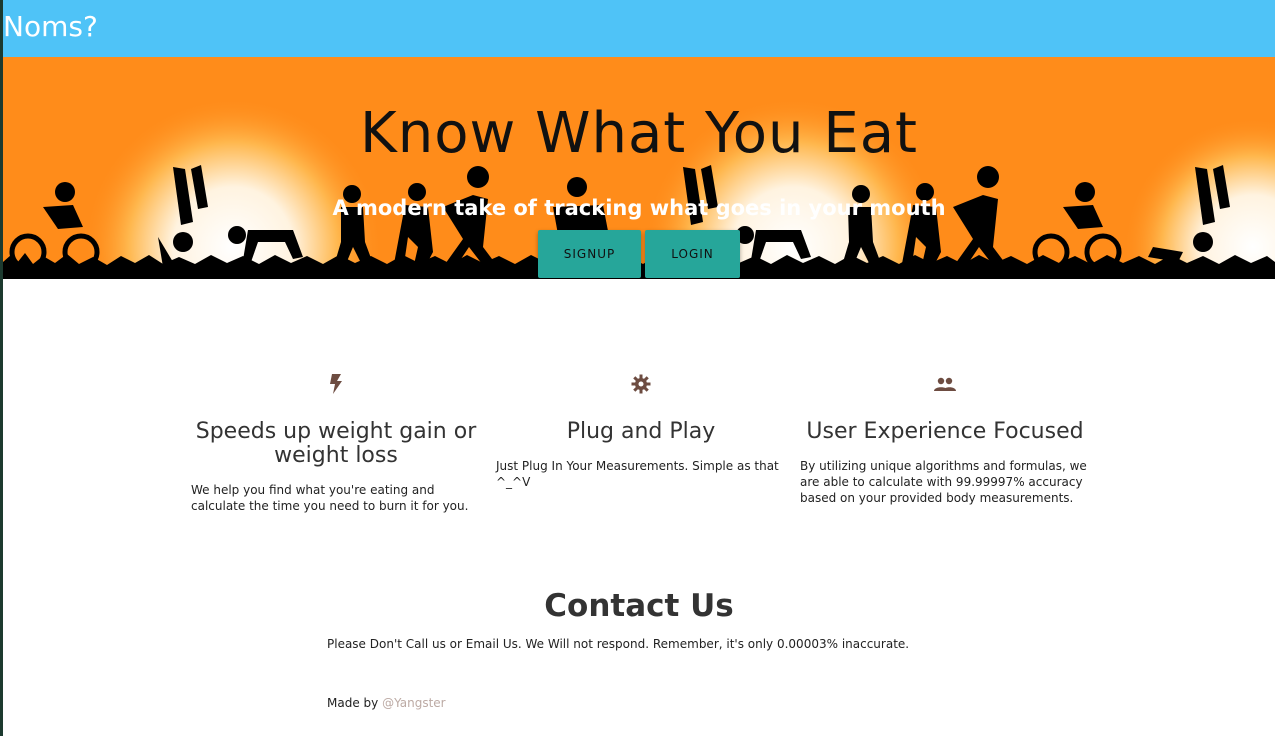 This screenshot has width=1275, height=736. Describe the element at coordinates (945, 431) in the screenshot. I see `feature-title: User Experience Focused` at that location.